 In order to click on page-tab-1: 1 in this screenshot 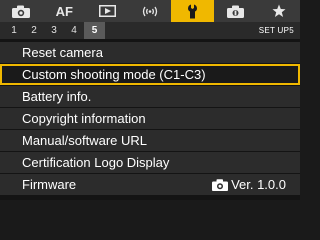, I will do `click(14, 30)`.